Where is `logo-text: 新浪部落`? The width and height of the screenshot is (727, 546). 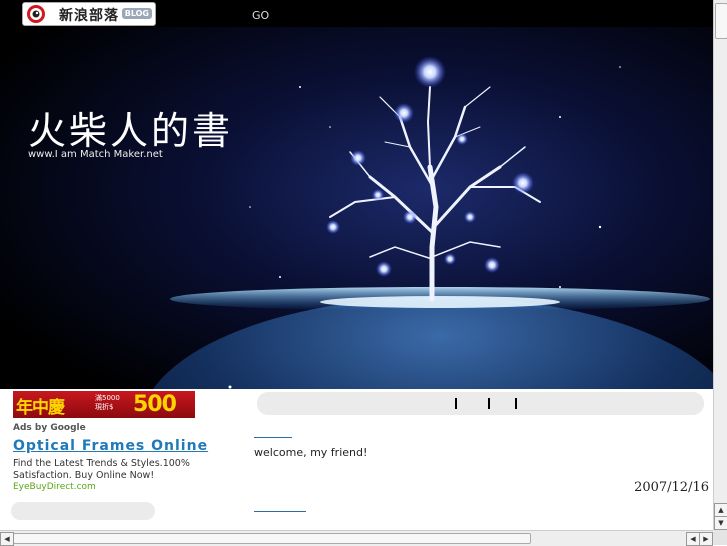 logo-text: 新浪部落 is located at coordinates (89, 16).